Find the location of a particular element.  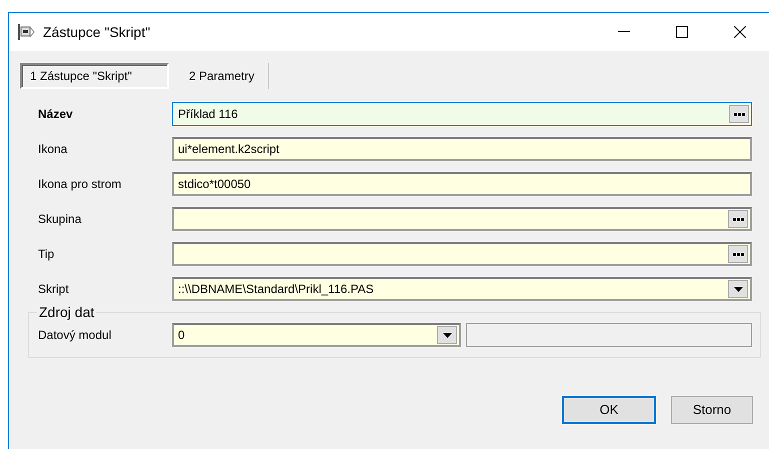

field-label: Tip is located at coordinates (47, 254).